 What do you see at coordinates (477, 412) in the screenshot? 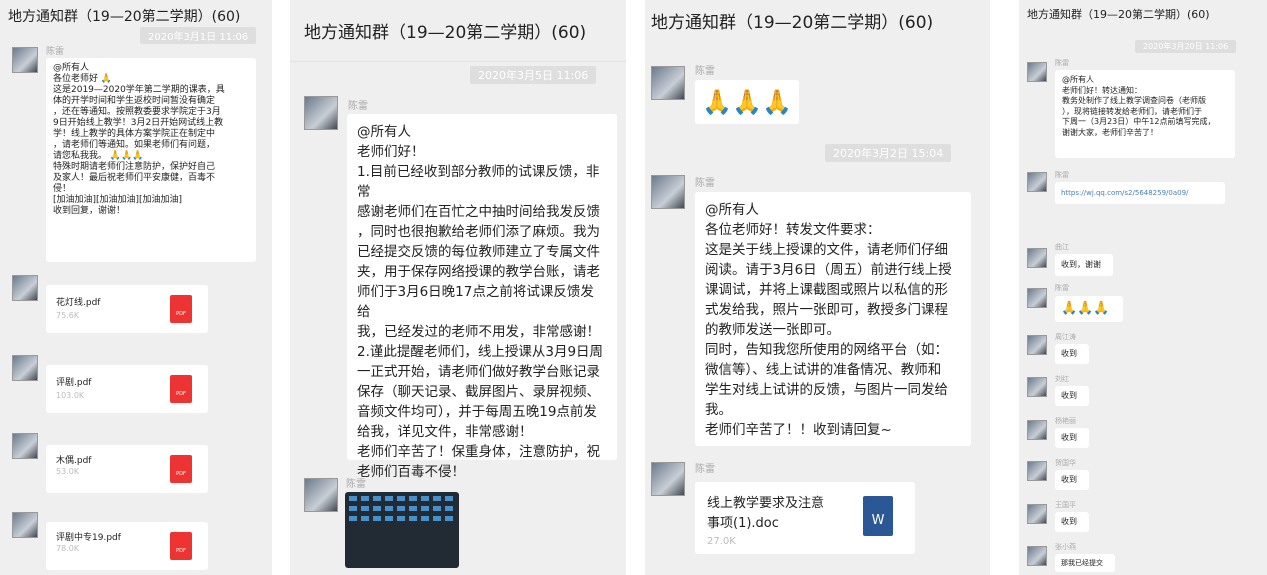
I see `message-line: 音频文件均可），并于每周五晚19点前发` at bounding box center [477, 412].